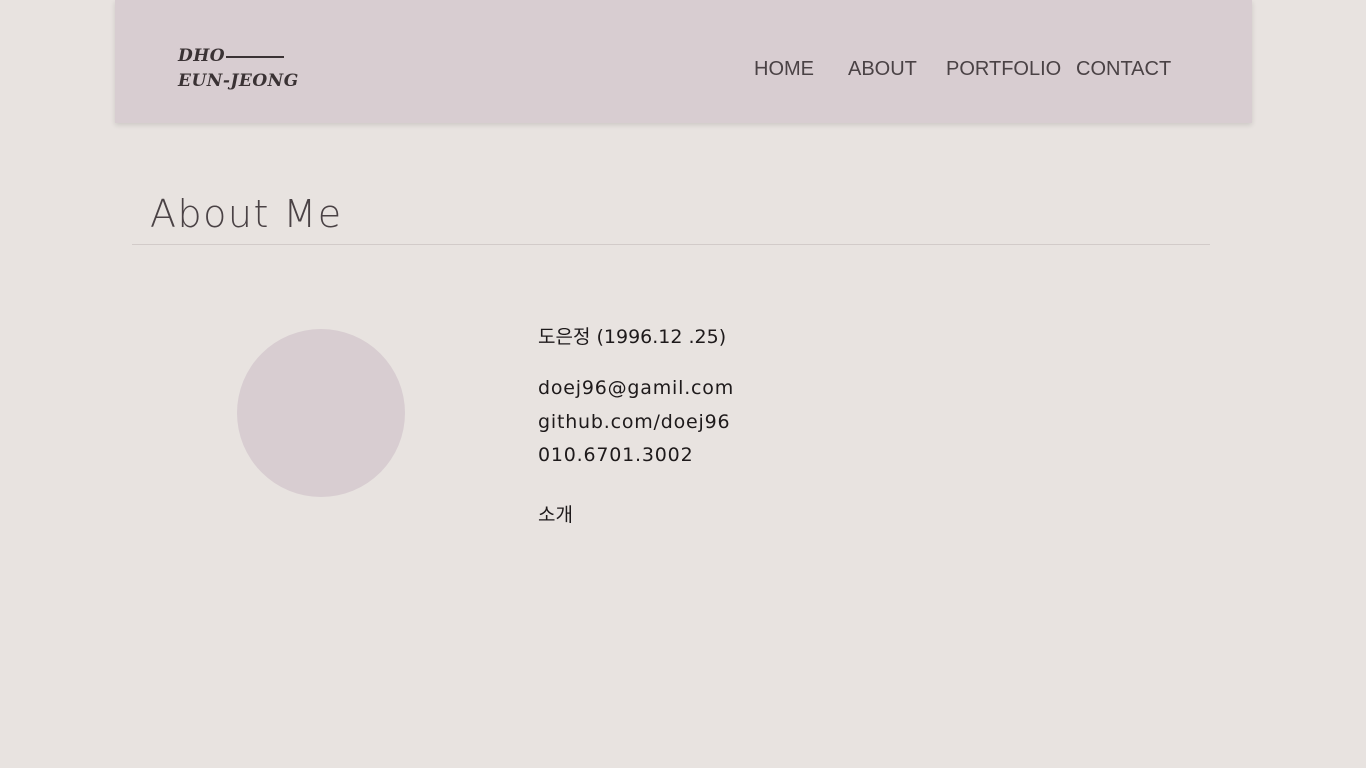  Describe the element at coordinates (784, 70) in the screenshot. I see `nav-home-link: HOME` at that location.